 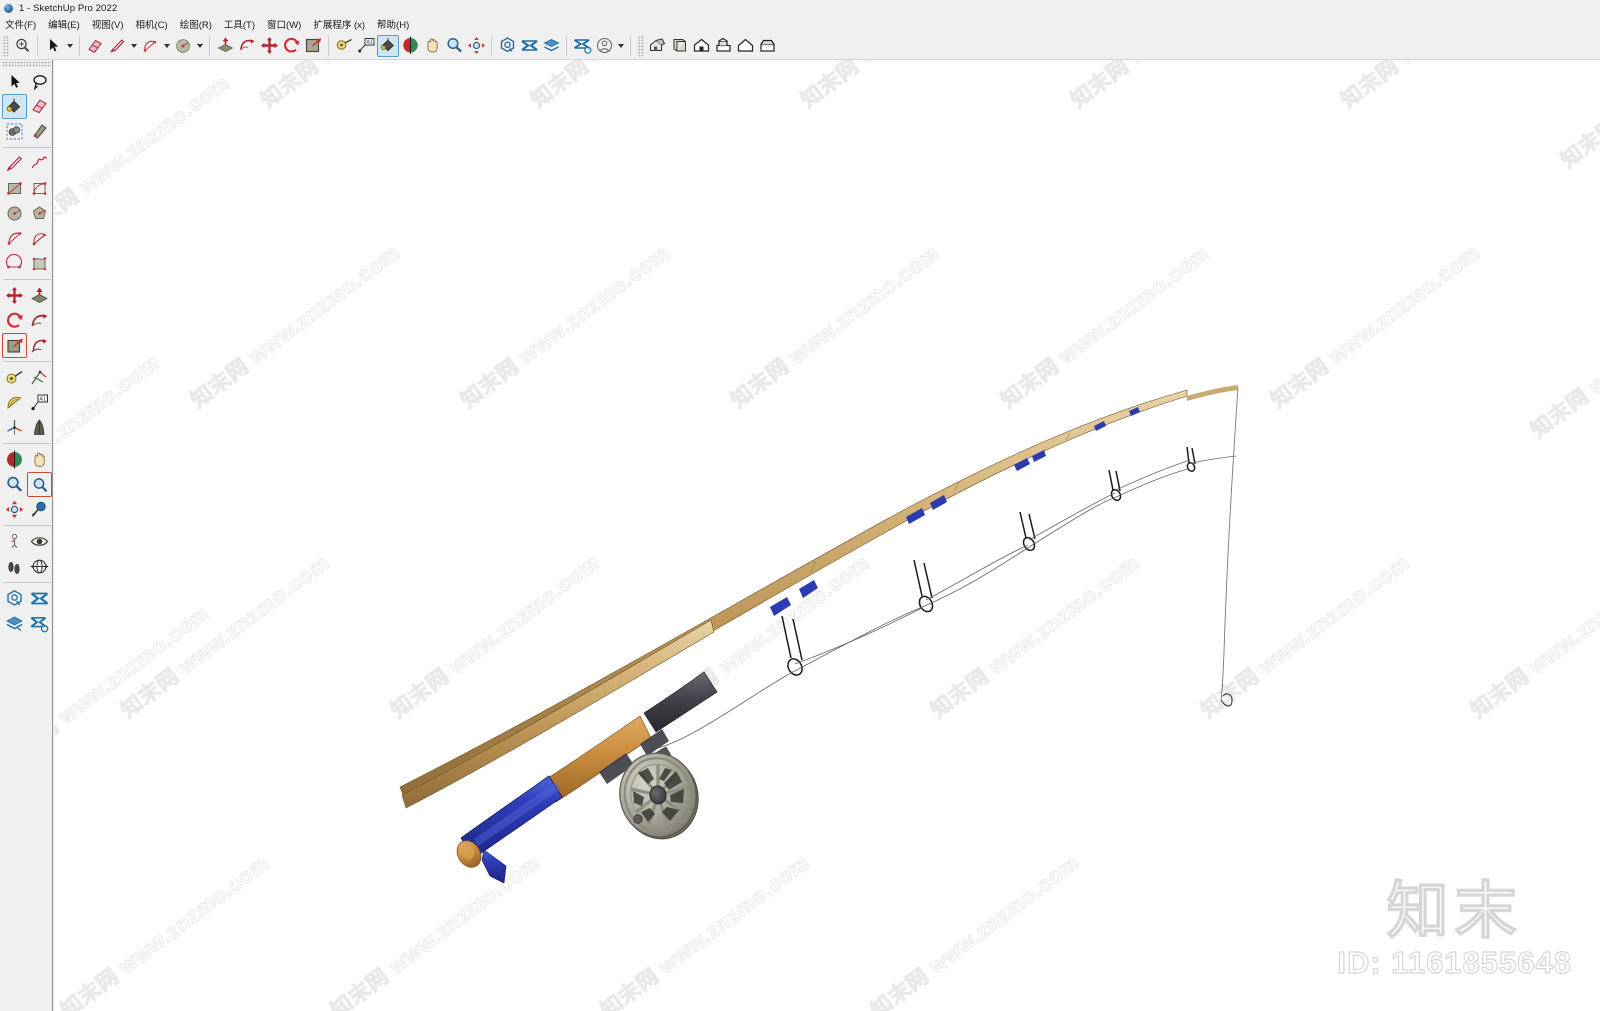 What do you see at coordinates (14, 566) in the screenshot?
I see `walk-icon` at bounding box center [14, 566].